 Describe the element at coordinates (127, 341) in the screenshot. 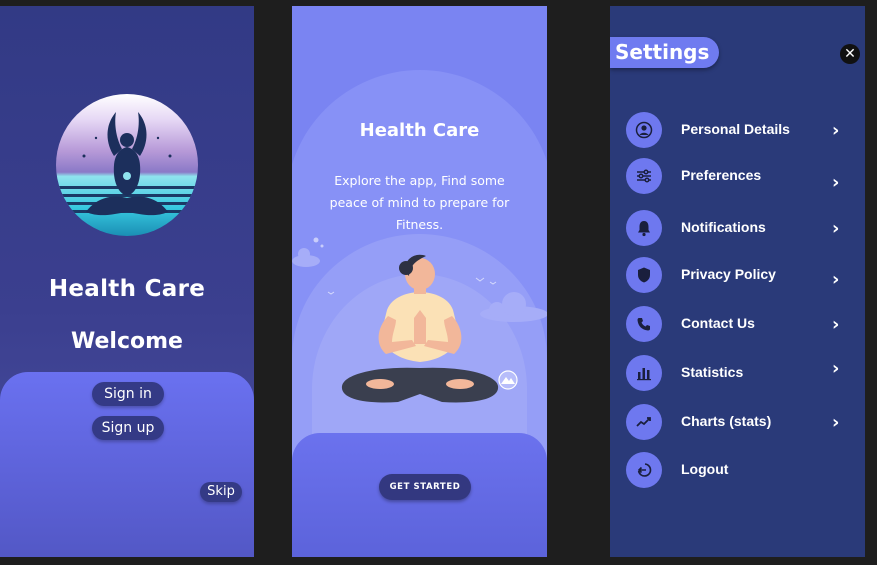

I see `welcome-heading: Welcome` at that location.